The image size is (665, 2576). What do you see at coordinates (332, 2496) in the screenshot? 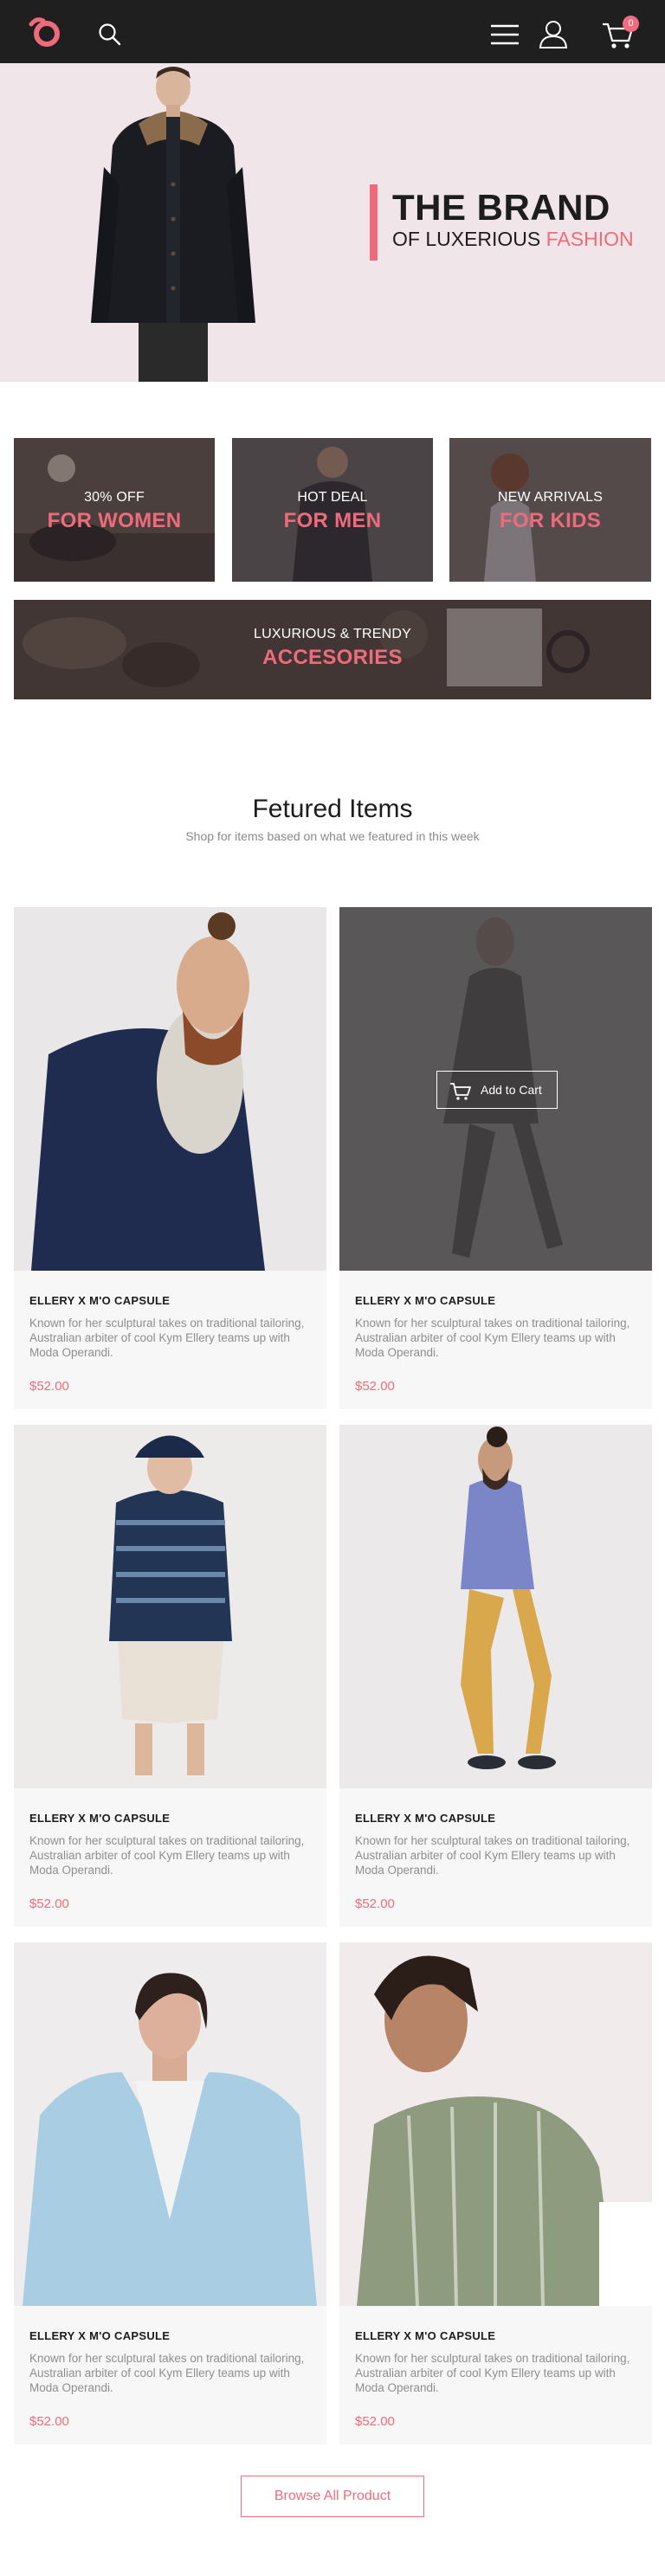
I see `browse-all-button: Browse All Product` at bounding box center [332, 2496].